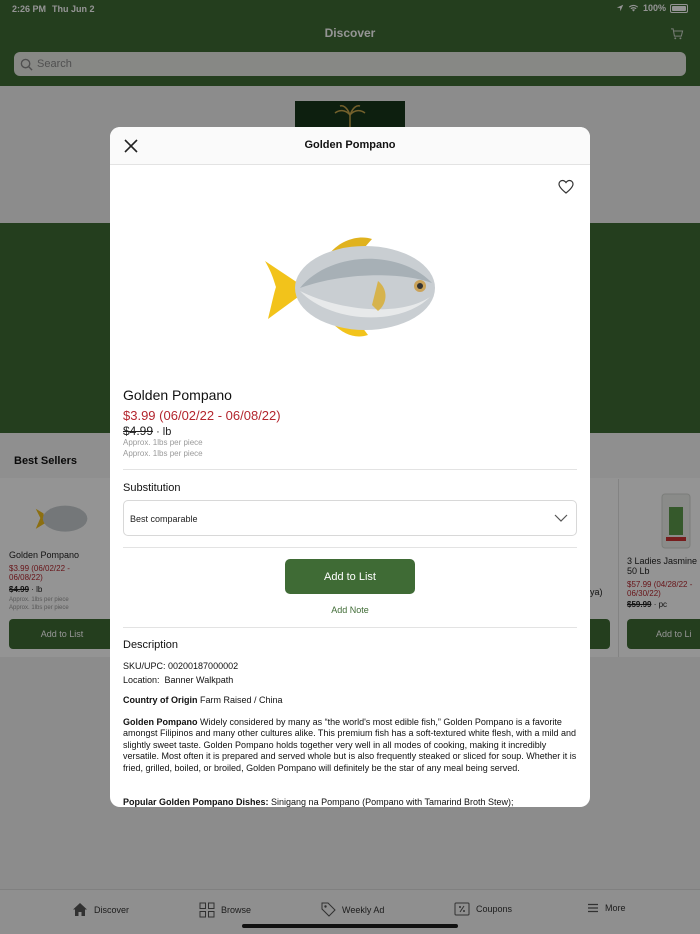 The height and width of the screenshot is (934, 700). What do you see at coordinates (220, 415) in the screenshot?
I see `sale-dates: (06/02/22 - 06/08/22)` at bounding box center [220, 415].